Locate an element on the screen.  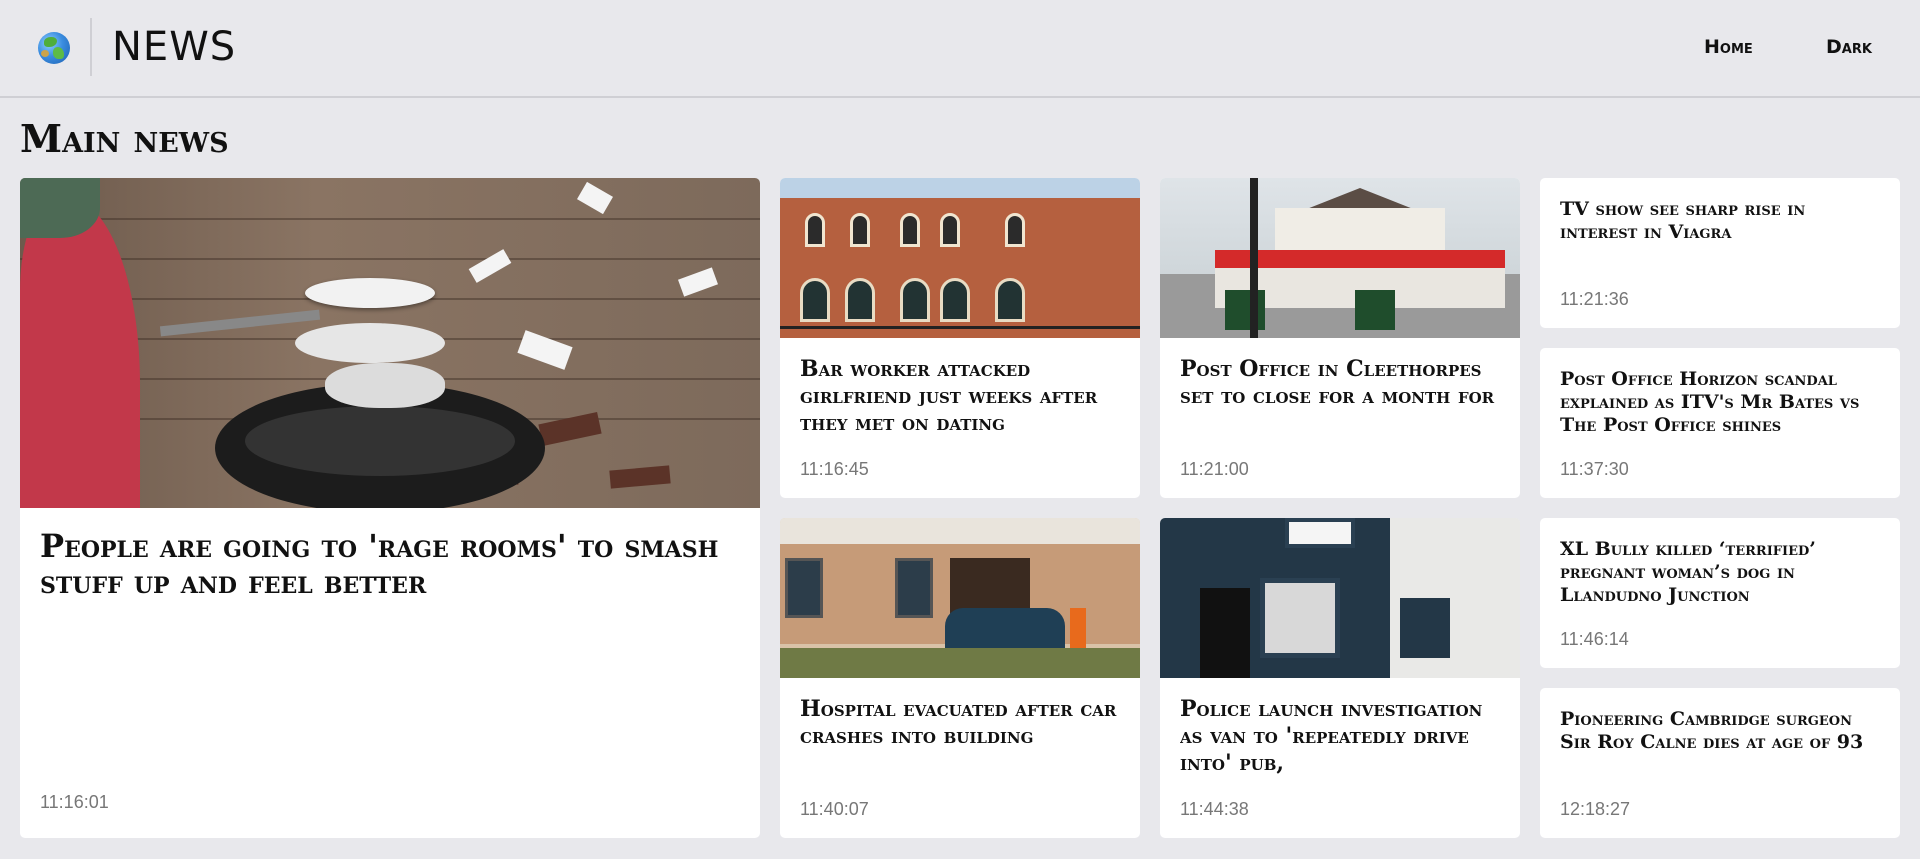
news-card-time: 11:40:07 is located at coordinates (834, 809).